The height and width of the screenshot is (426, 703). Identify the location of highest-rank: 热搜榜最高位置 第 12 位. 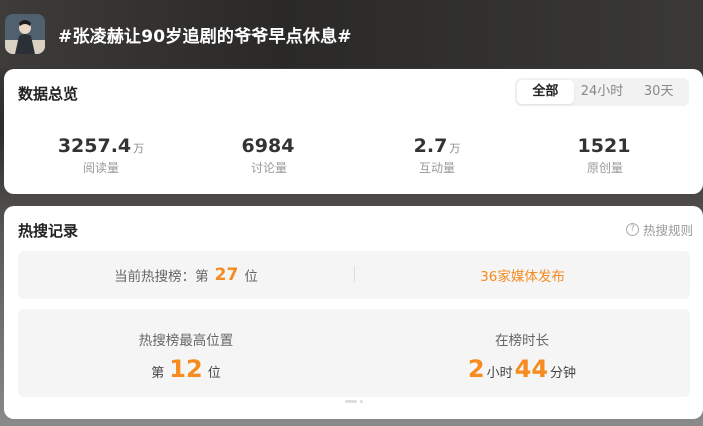
(186, 353).